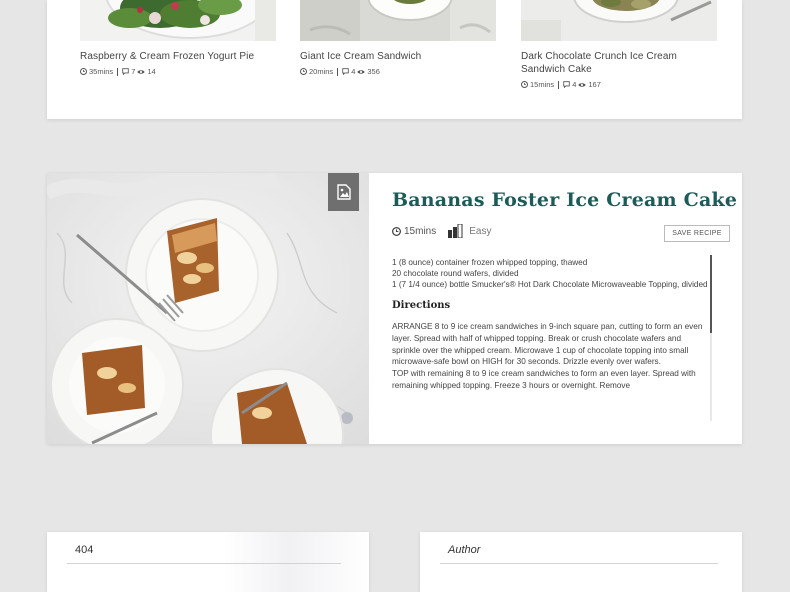 The width and height of the screenshot is (790, 592). What do you see at coordinates (711, 294) in the screenshot?
I see `scrollbar-thumb` at bounding box center [711, 294].